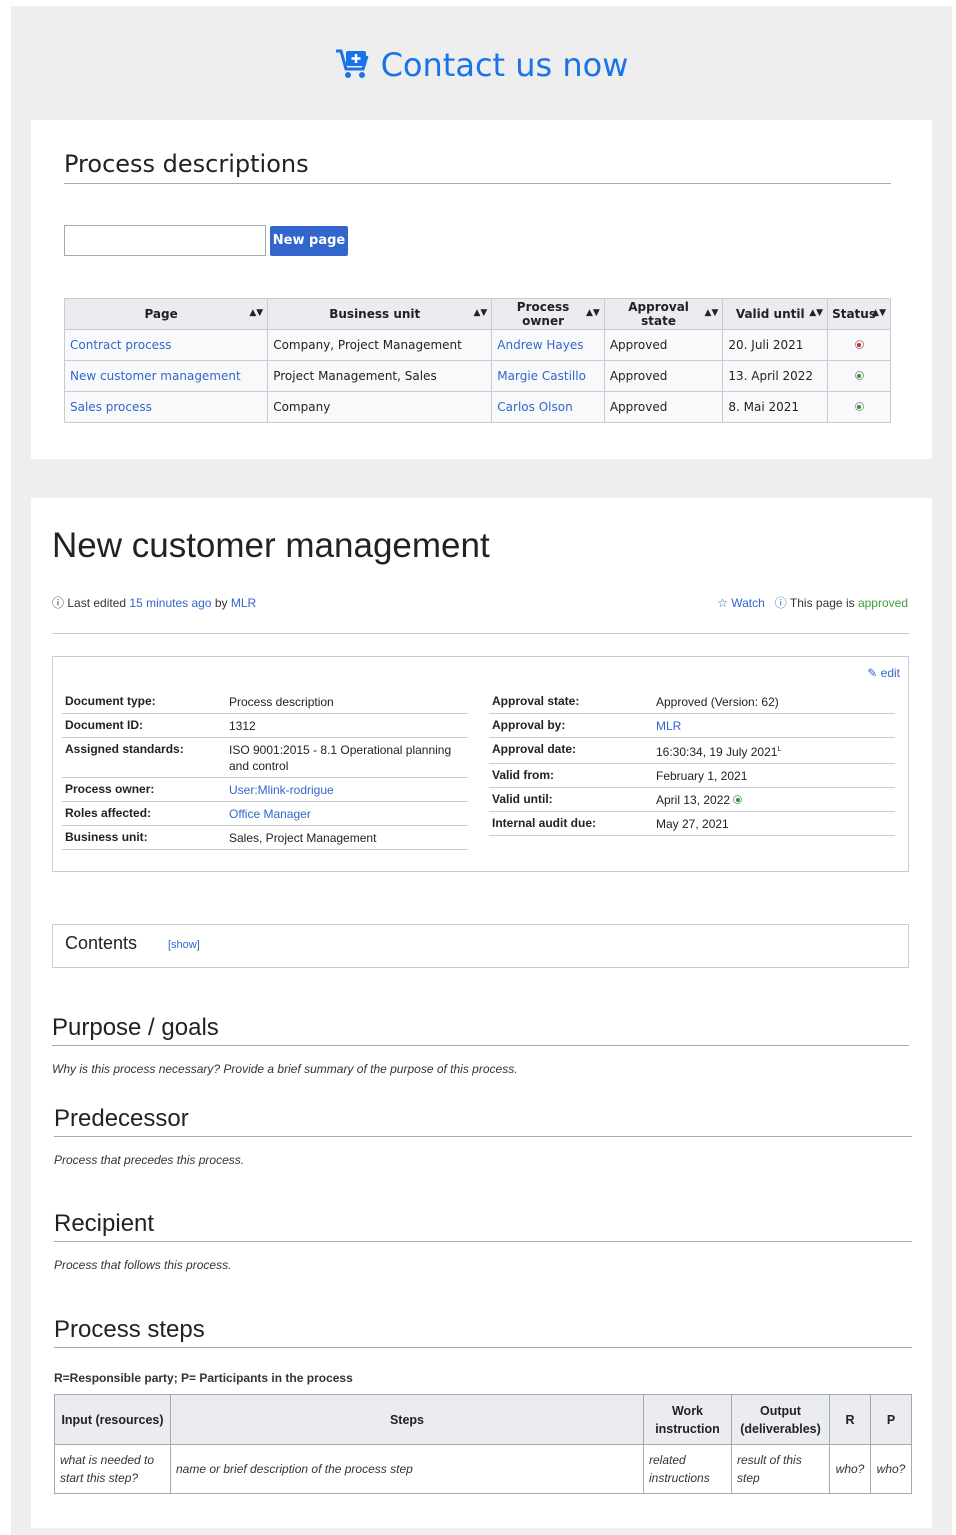 This screenshot has height=1535, width=956. I want to click on info-row: Valid from: February 1, 2021, so click(692, 776).